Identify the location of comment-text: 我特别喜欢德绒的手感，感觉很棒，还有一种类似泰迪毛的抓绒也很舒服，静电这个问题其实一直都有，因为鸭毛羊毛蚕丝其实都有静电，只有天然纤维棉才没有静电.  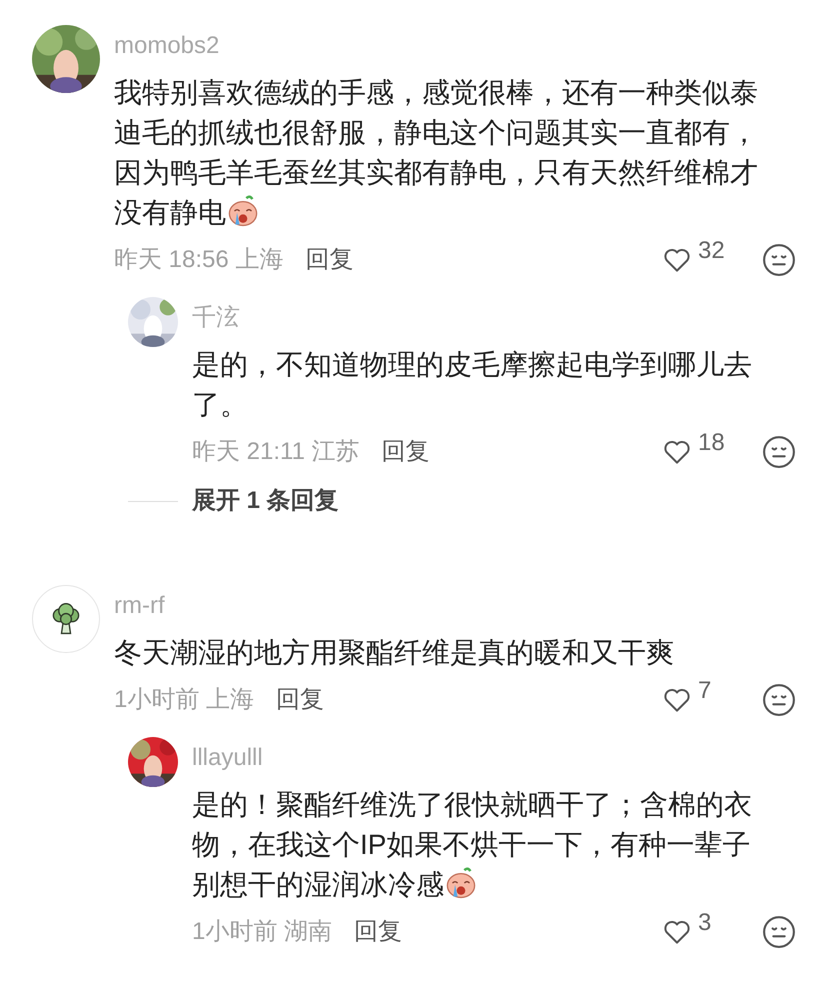
(436, 153).